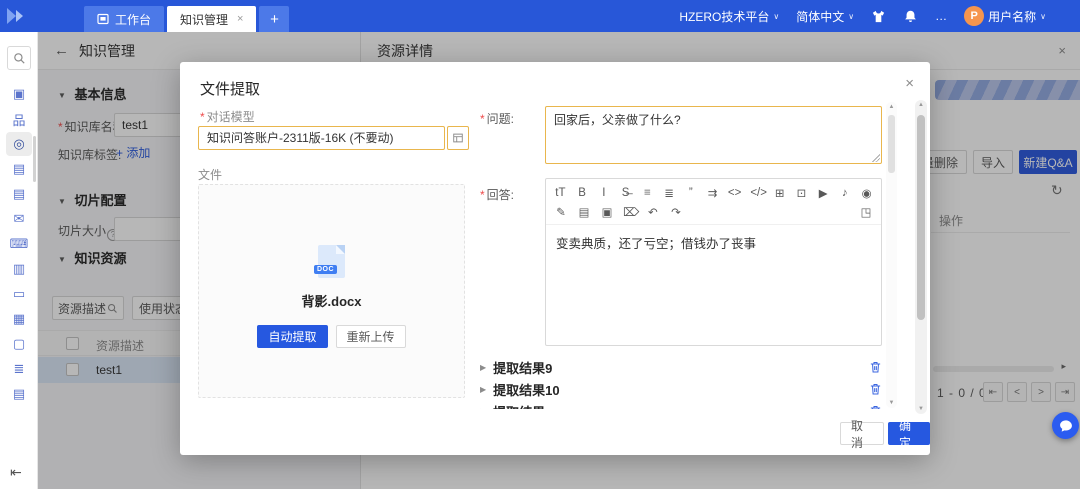 The width and height of the screenshot is (1080, 489). What do you see at coordinates (19, 144) in the screenshot?
I see `user-center-icon: ◎` at bounding box center [19, 144].